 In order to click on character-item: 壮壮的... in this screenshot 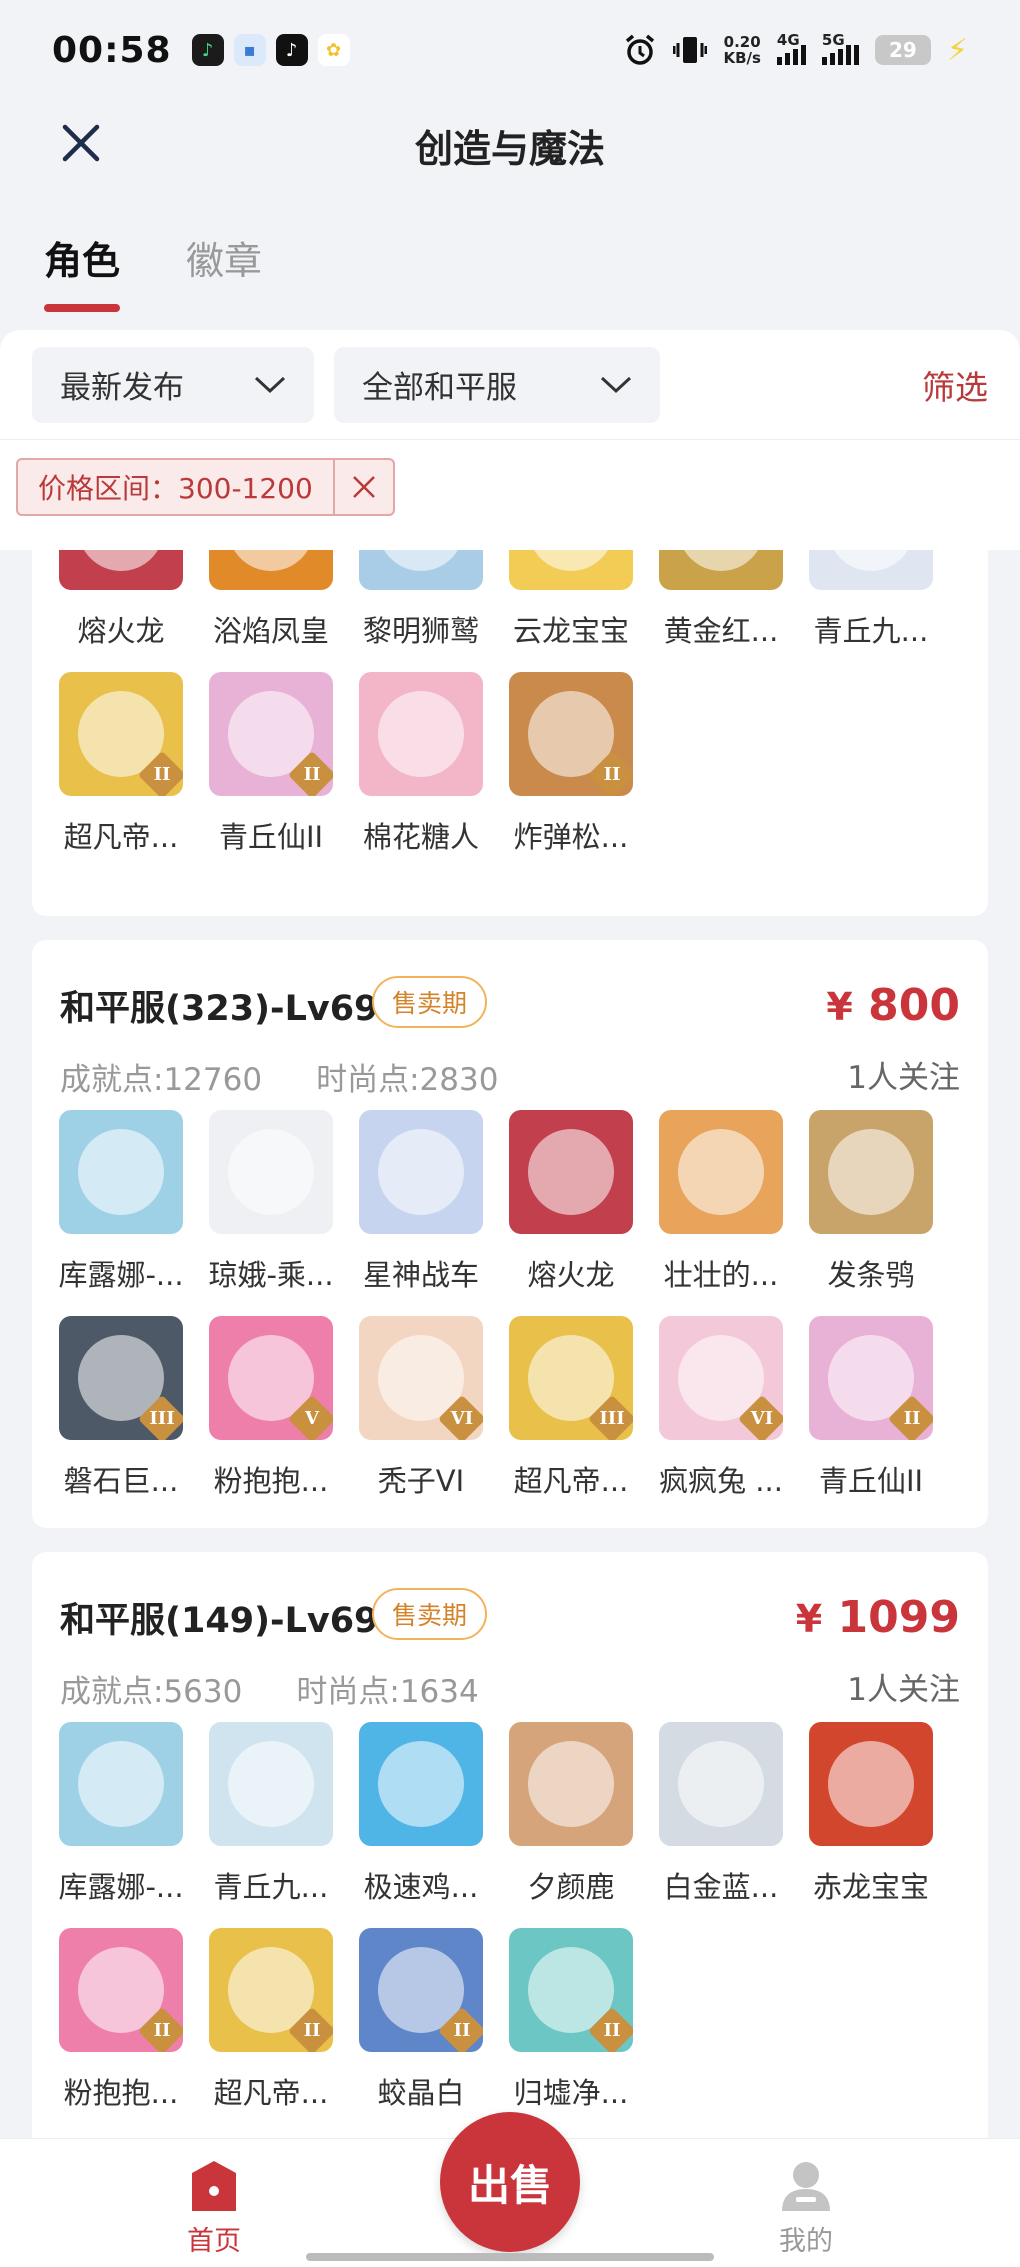, I will do `click(721, 1213)`.